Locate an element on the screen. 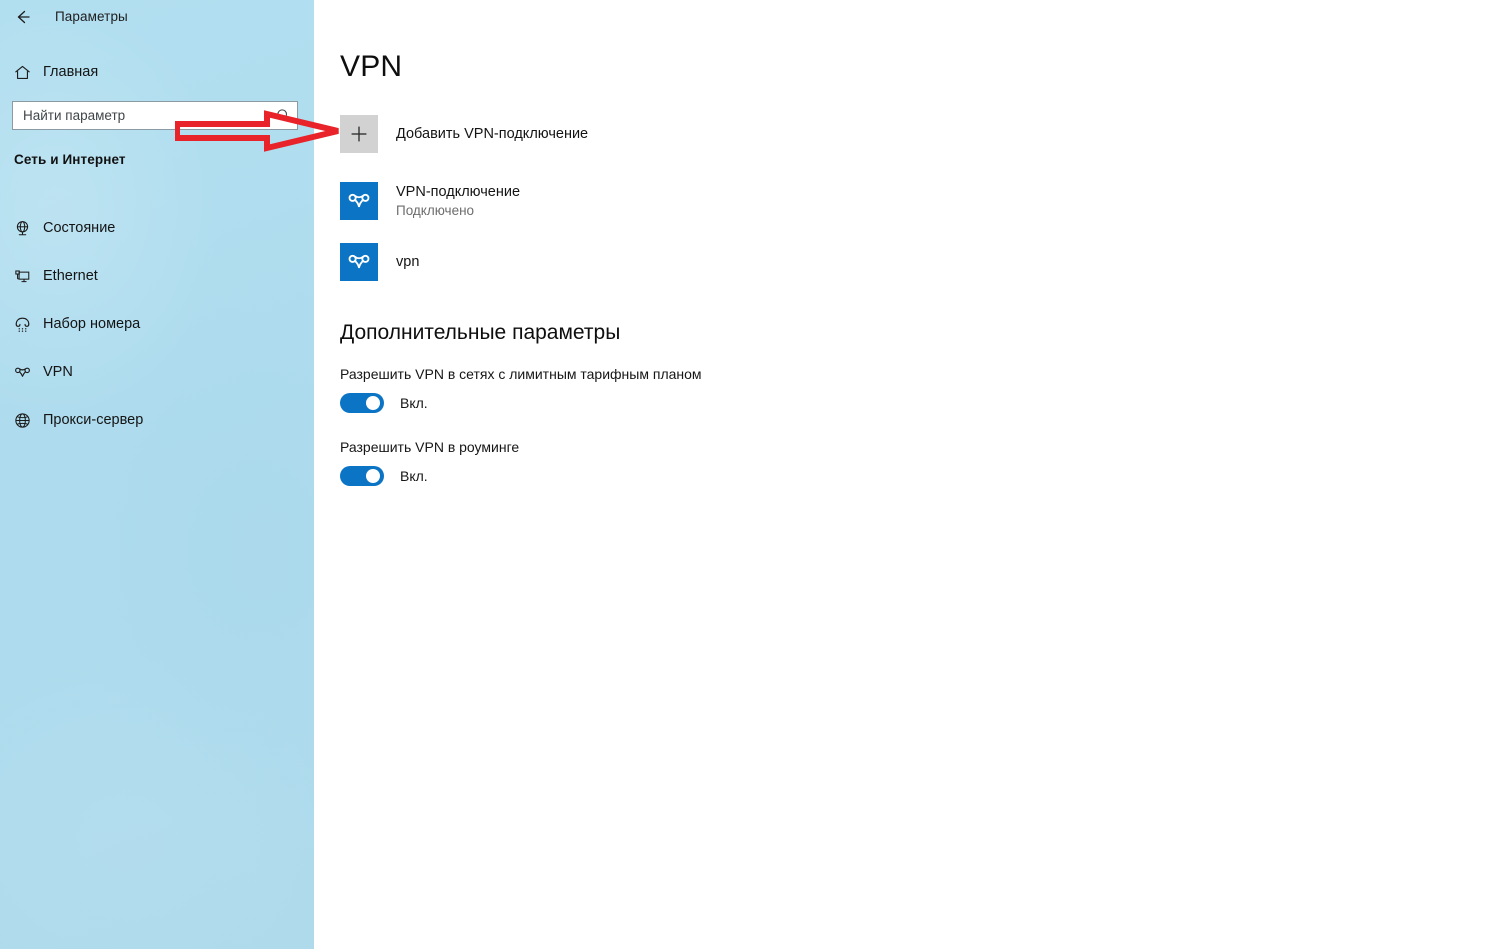  title-bar: Параметры is located at coordinates (157, 17).